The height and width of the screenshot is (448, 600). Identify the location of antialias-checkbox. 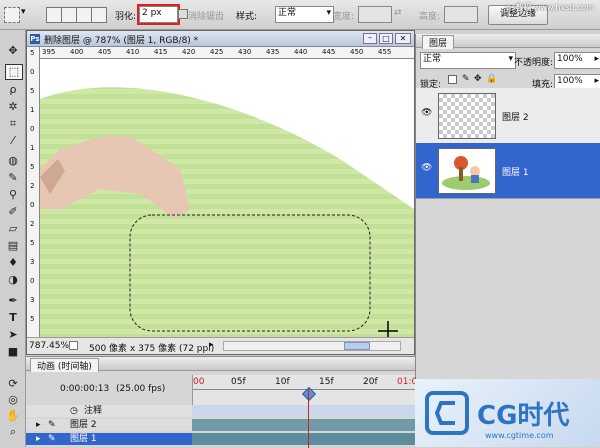
(183, 14).